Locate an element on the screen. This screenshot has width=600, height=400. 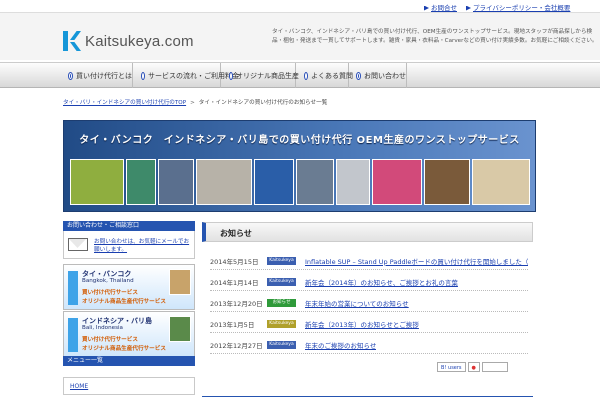
breadcrumb-current: タイ・インドネシアの買い付け代行のお知らせ一覧 is located at coordinates (263, 103).